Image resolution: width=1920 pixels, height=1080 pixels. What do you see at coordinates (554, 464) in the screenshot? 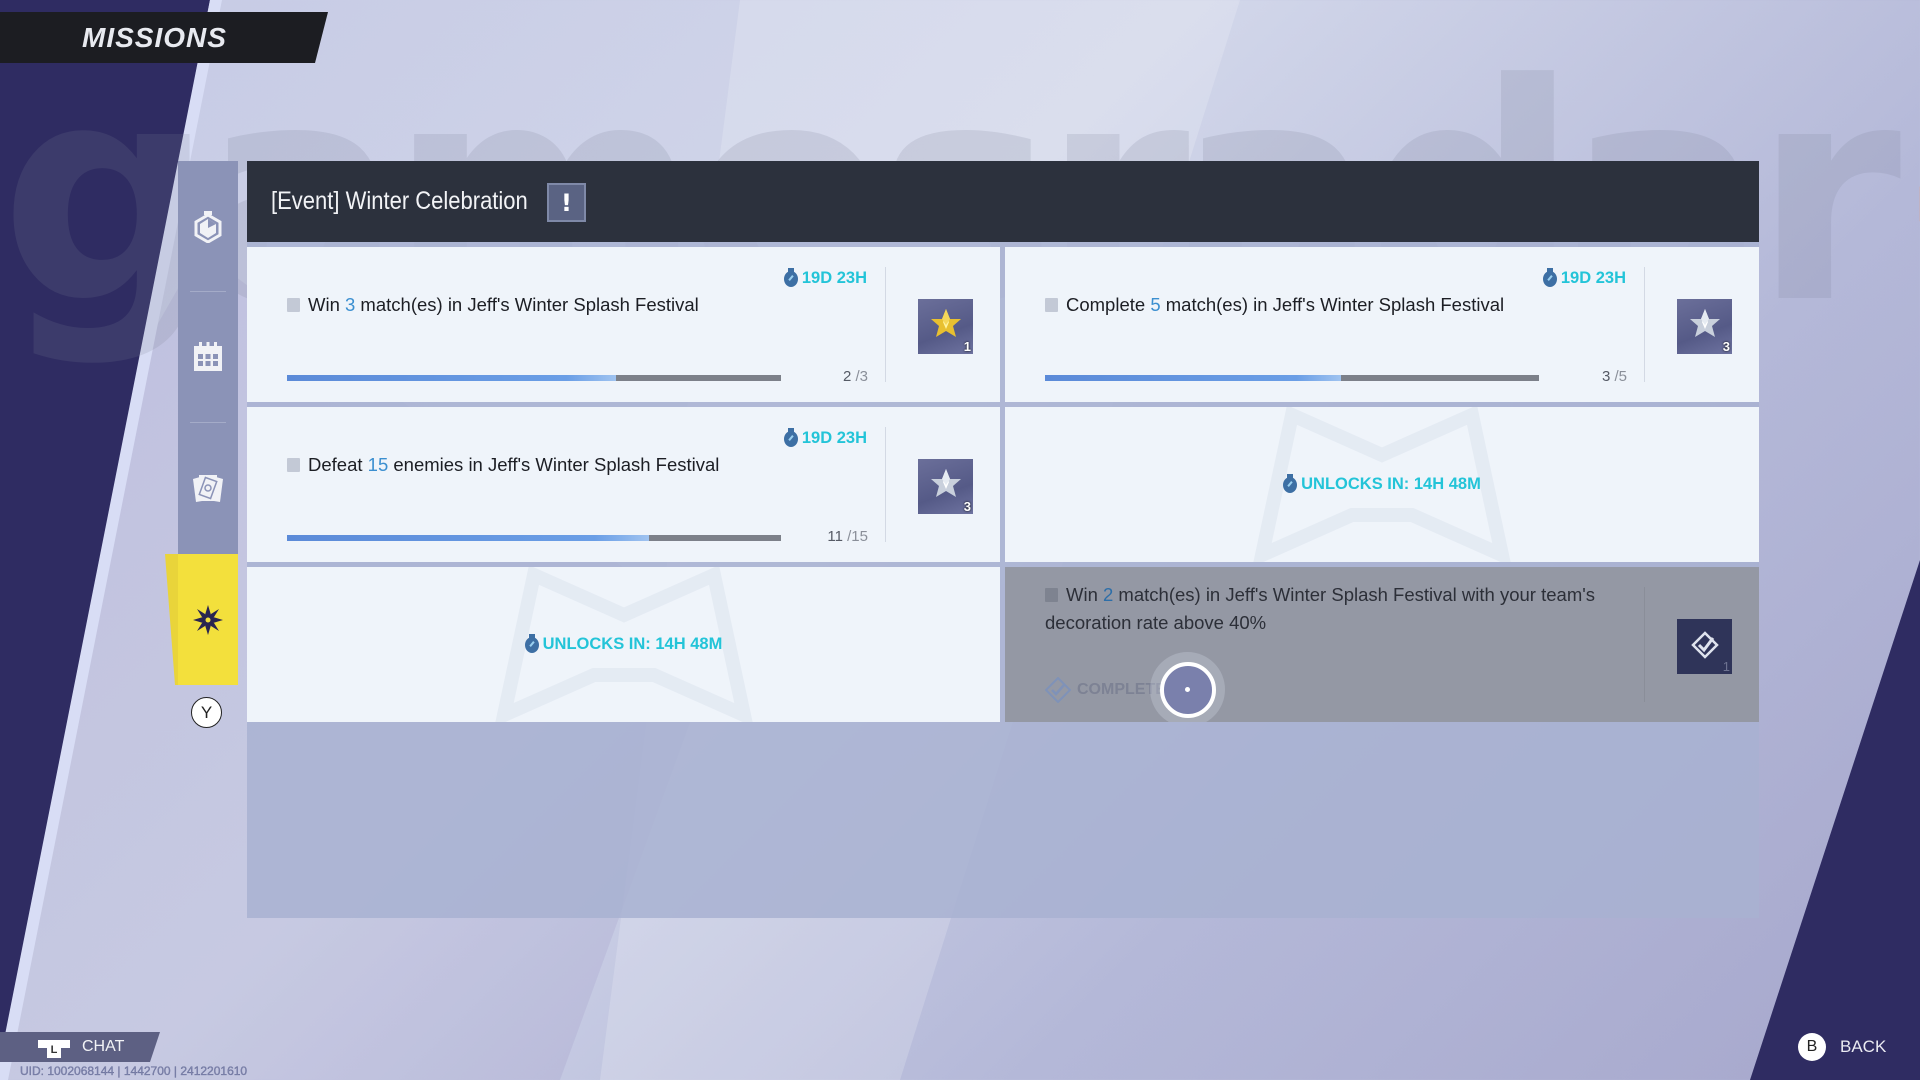
I see `mission-text: enemies in Jeff's Winter Splash Festival` at bounding box center [554, 464].